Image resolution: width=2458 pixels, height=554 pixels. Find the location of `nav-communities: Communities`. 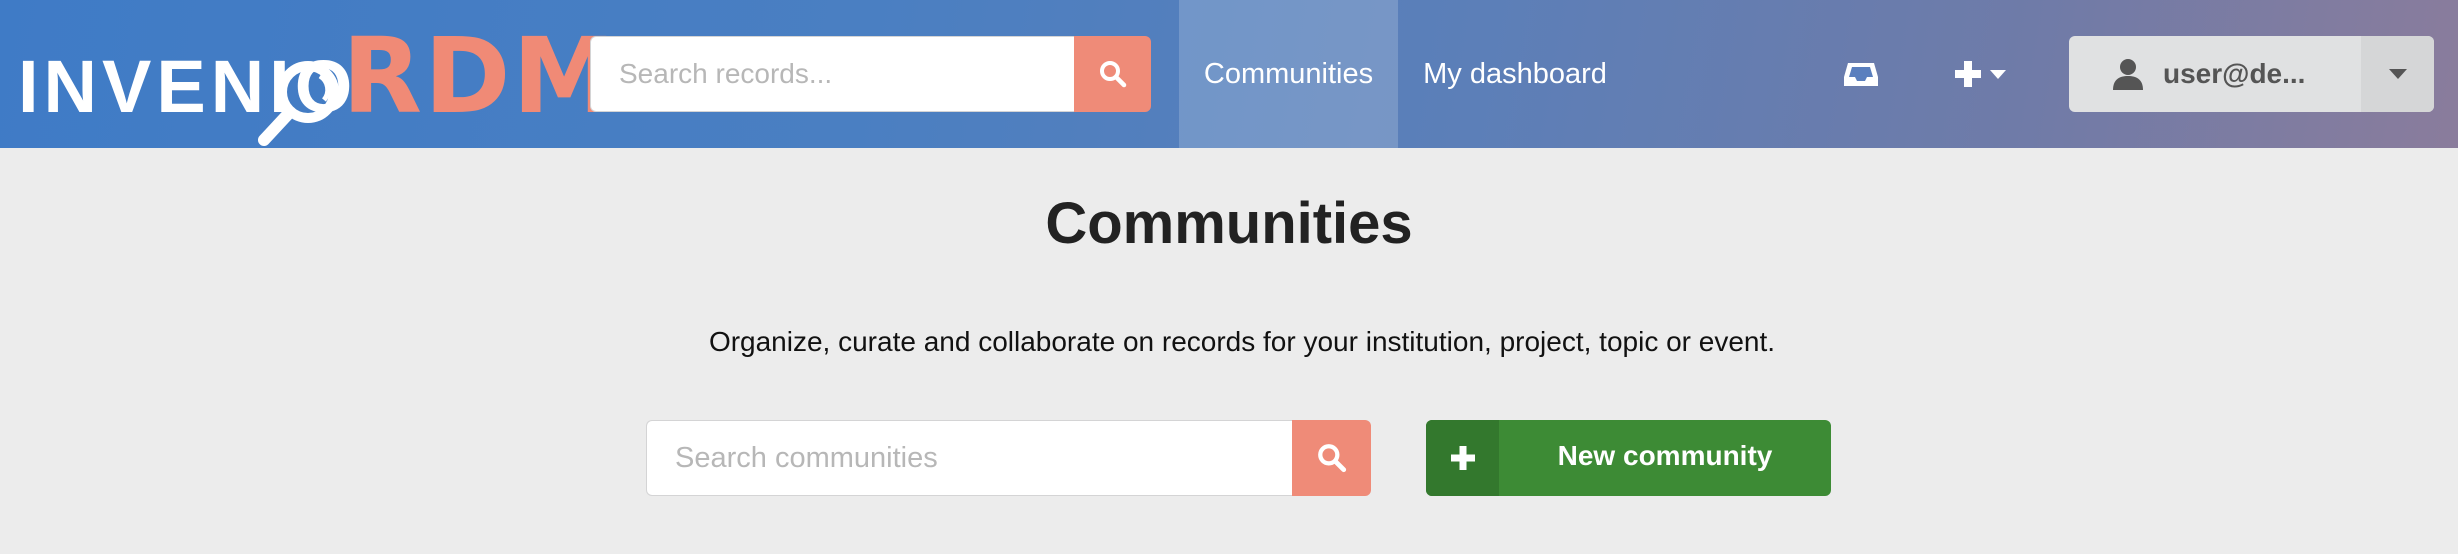

nav-communities: Communities is located at coordinates (1288, 74).